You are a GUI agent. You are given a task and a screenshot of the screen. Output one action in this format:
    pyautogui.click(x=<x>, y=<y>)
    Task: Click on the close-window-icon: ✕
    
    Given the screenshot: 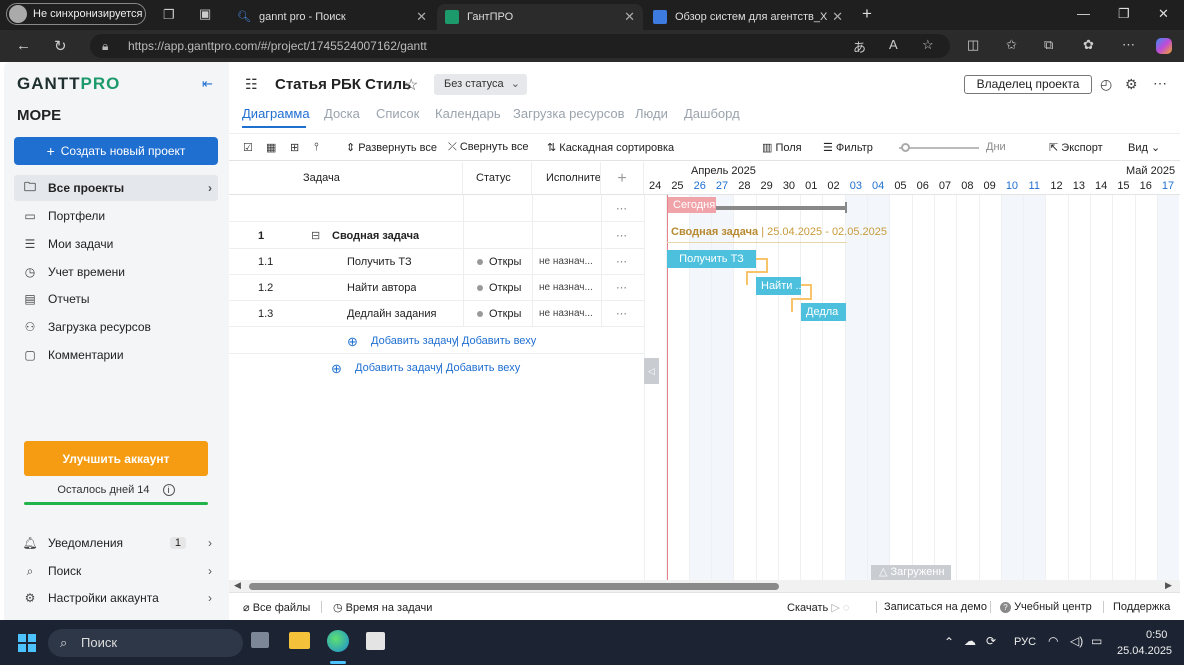 What is the action you would take?
    pyautogui.click(x=1163, y=14)
    